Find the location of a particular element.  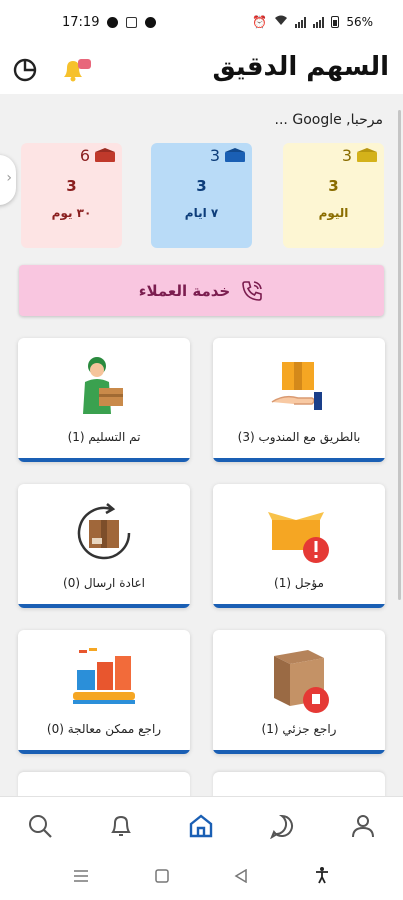

tile-partial-return: راجع جزئي (1) is located at coordinates (299, 692).